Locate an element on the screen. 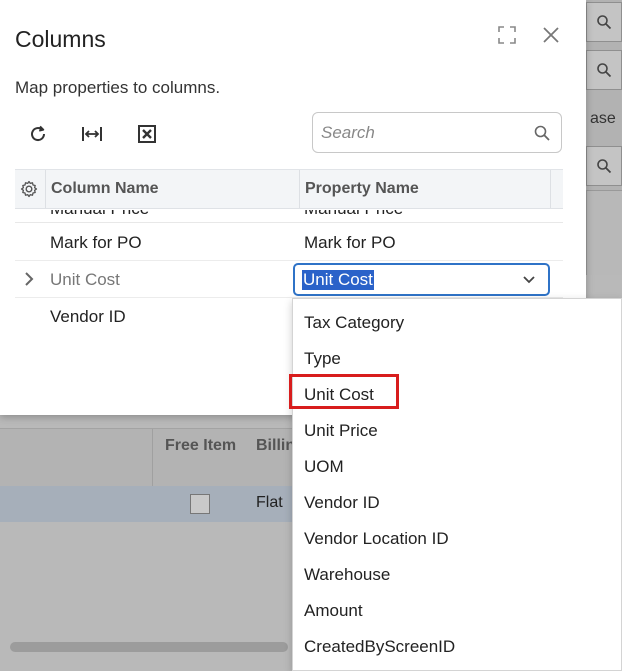 The image size is (622, 671). background-grid-row is located at coordinates (146, 504).